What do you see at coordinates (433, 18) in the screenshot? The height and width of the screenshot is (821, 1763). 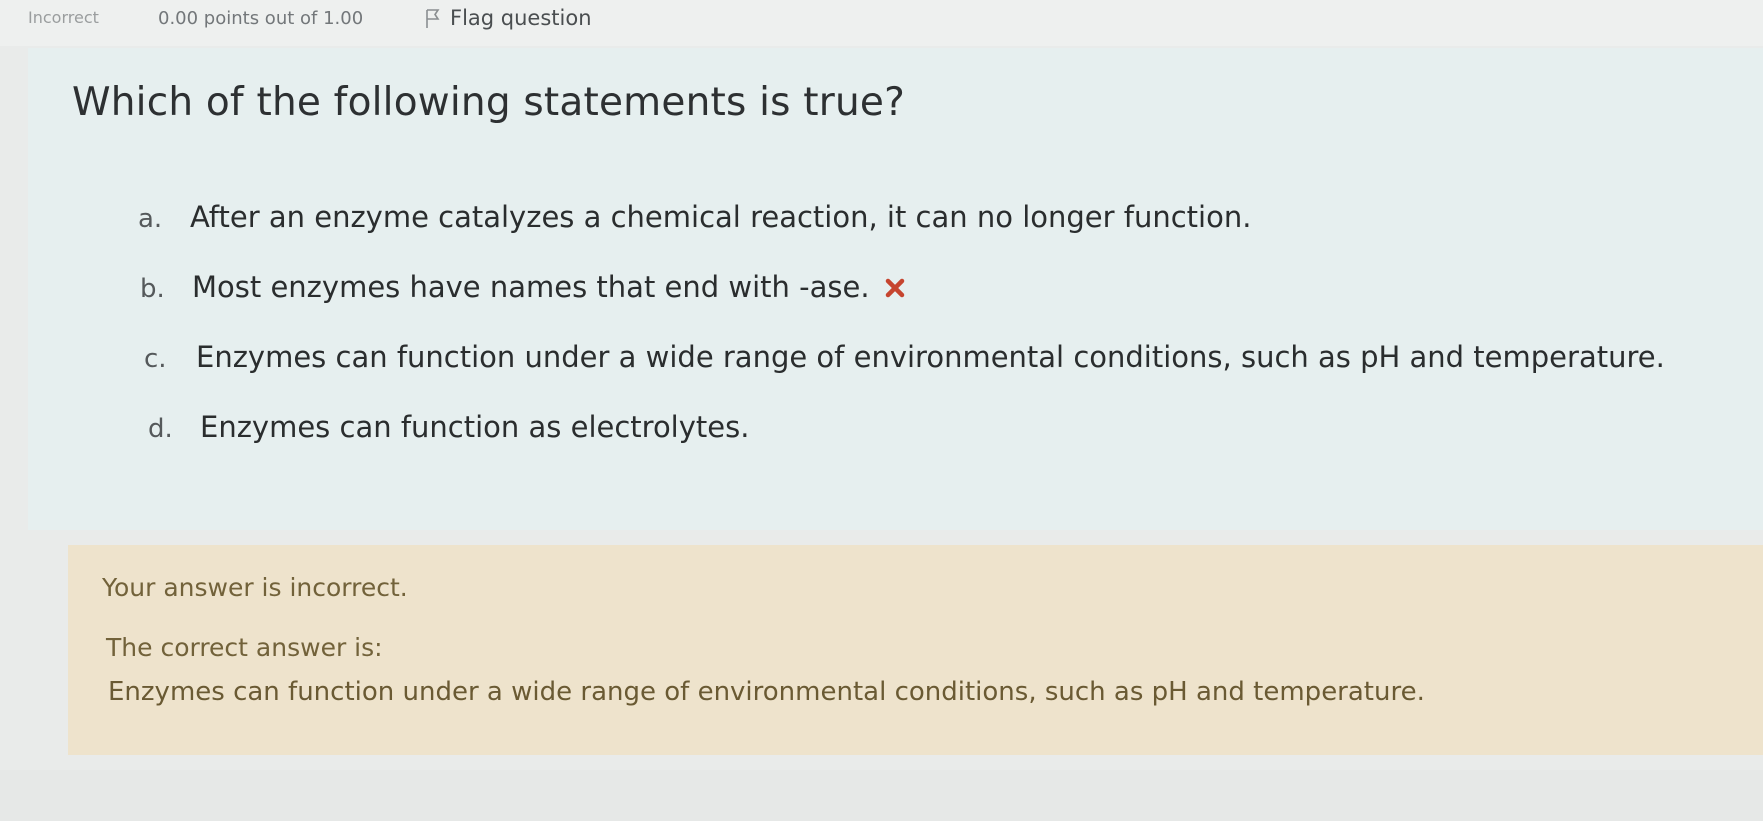 I see `flag-icon` at bounding box center [433, 18].